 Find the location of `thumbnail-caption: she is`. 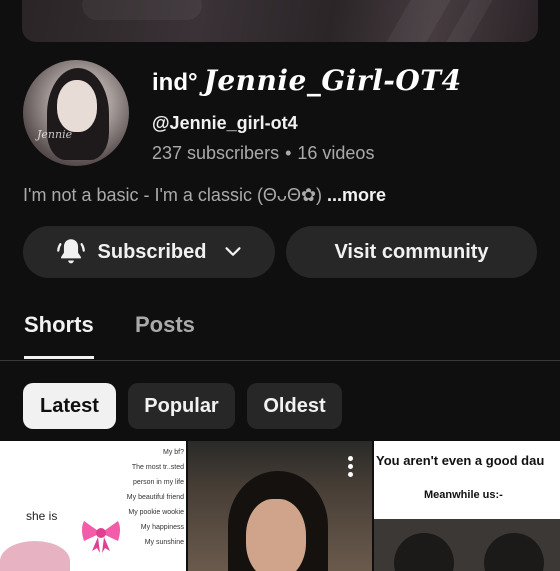

thumbnail-caption: she is is located at coordinates (42, 516).